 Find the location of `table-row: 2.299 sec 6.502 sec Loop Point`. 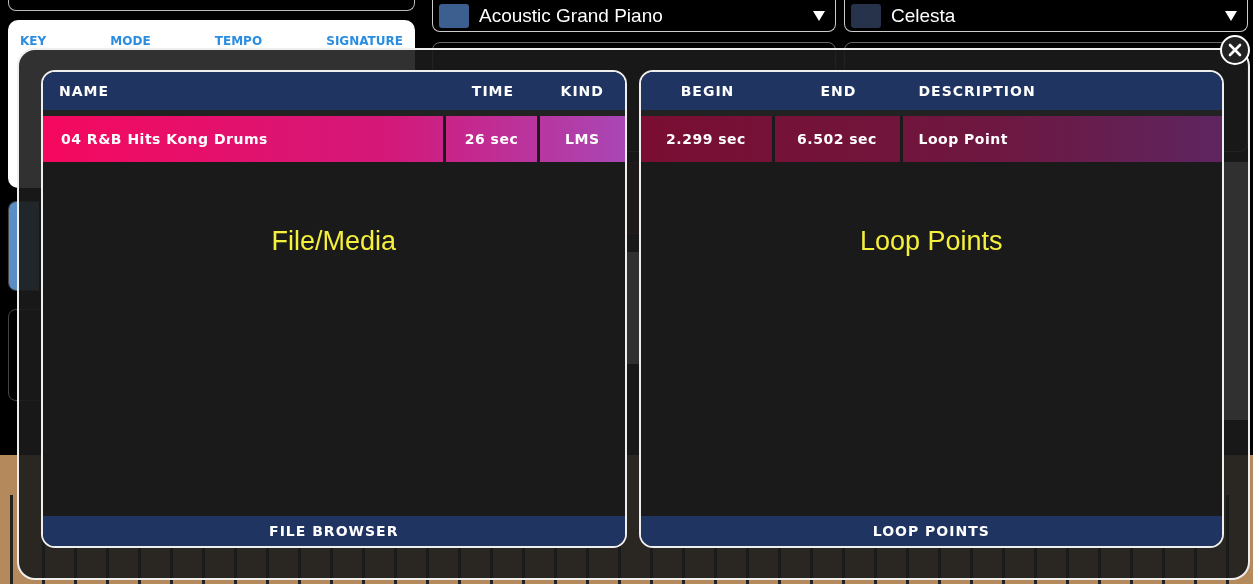

table-row: 2.299 sec 6.502 sec Loop Point is located at coordinates (931, 139).